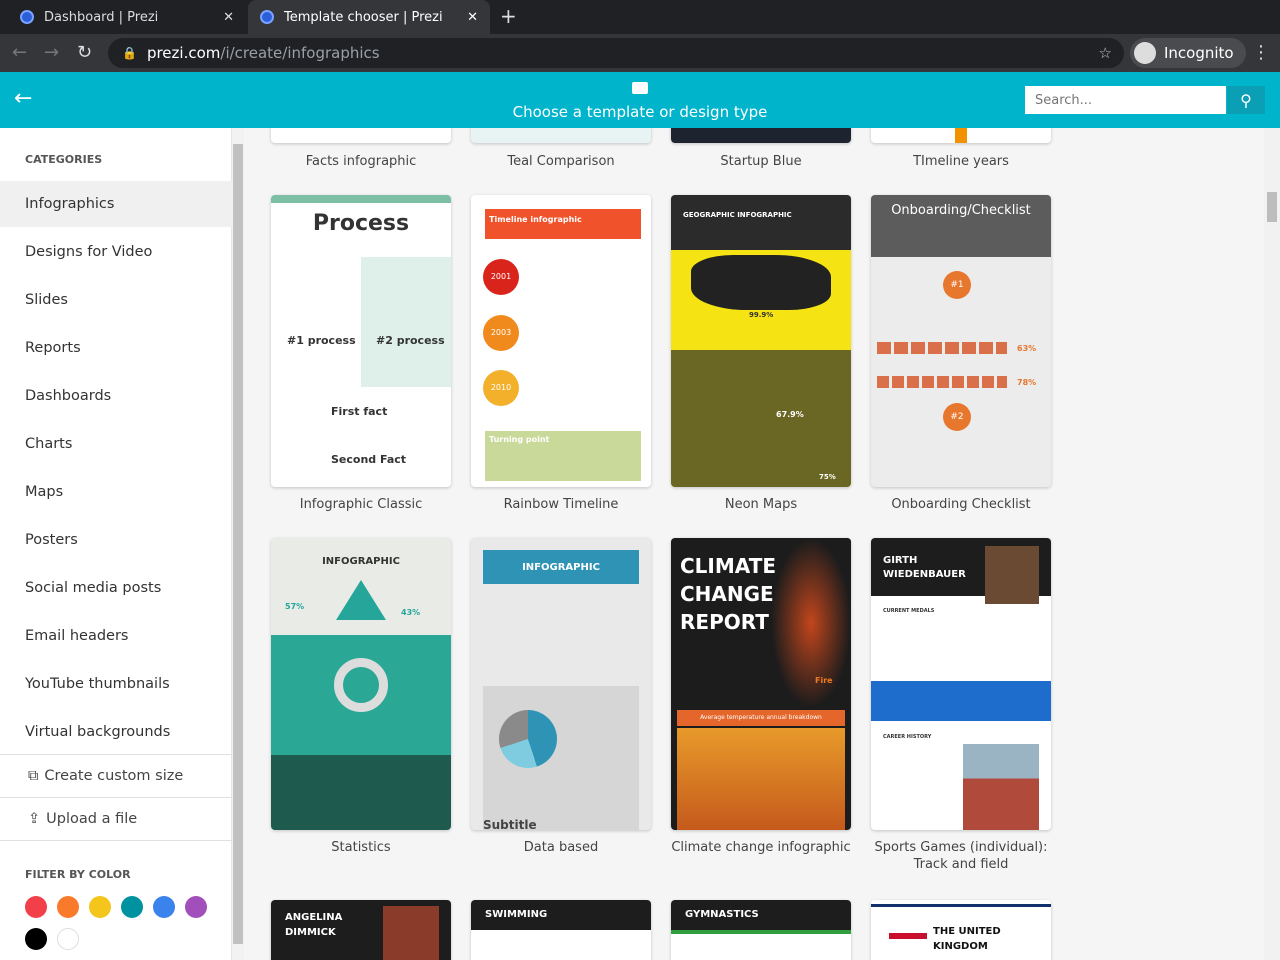 This screenshot has width=1280, height=960. I want to click on thumb-text: THE UNITED KINGDOM, so click(967, 939).